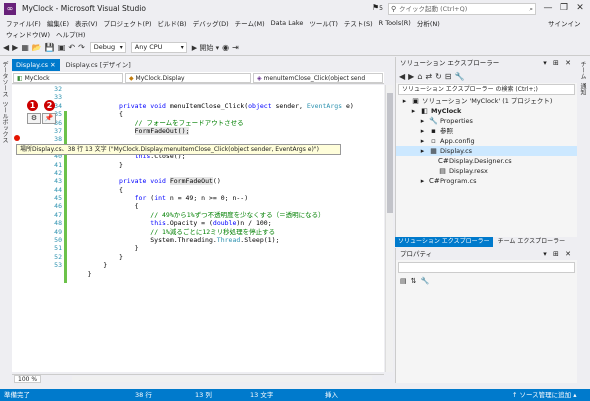 The height and width of the screenshot is (401, 590). I want to click on properties-object-select, so click(486, 267).